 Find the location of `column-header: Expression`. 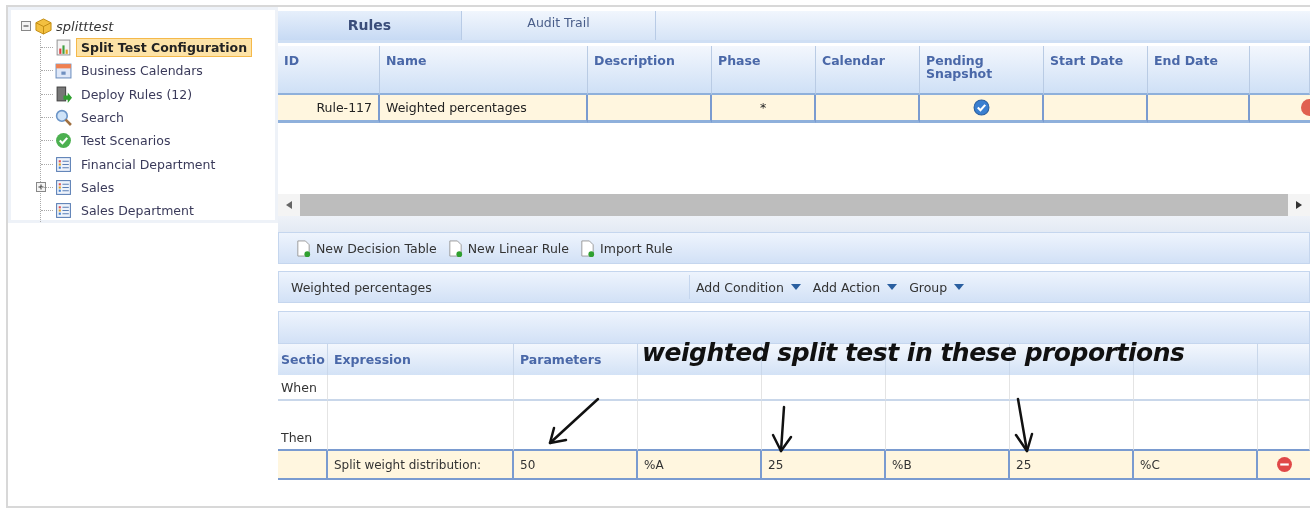

column-header: Expression is located at coordinates (372, 359).